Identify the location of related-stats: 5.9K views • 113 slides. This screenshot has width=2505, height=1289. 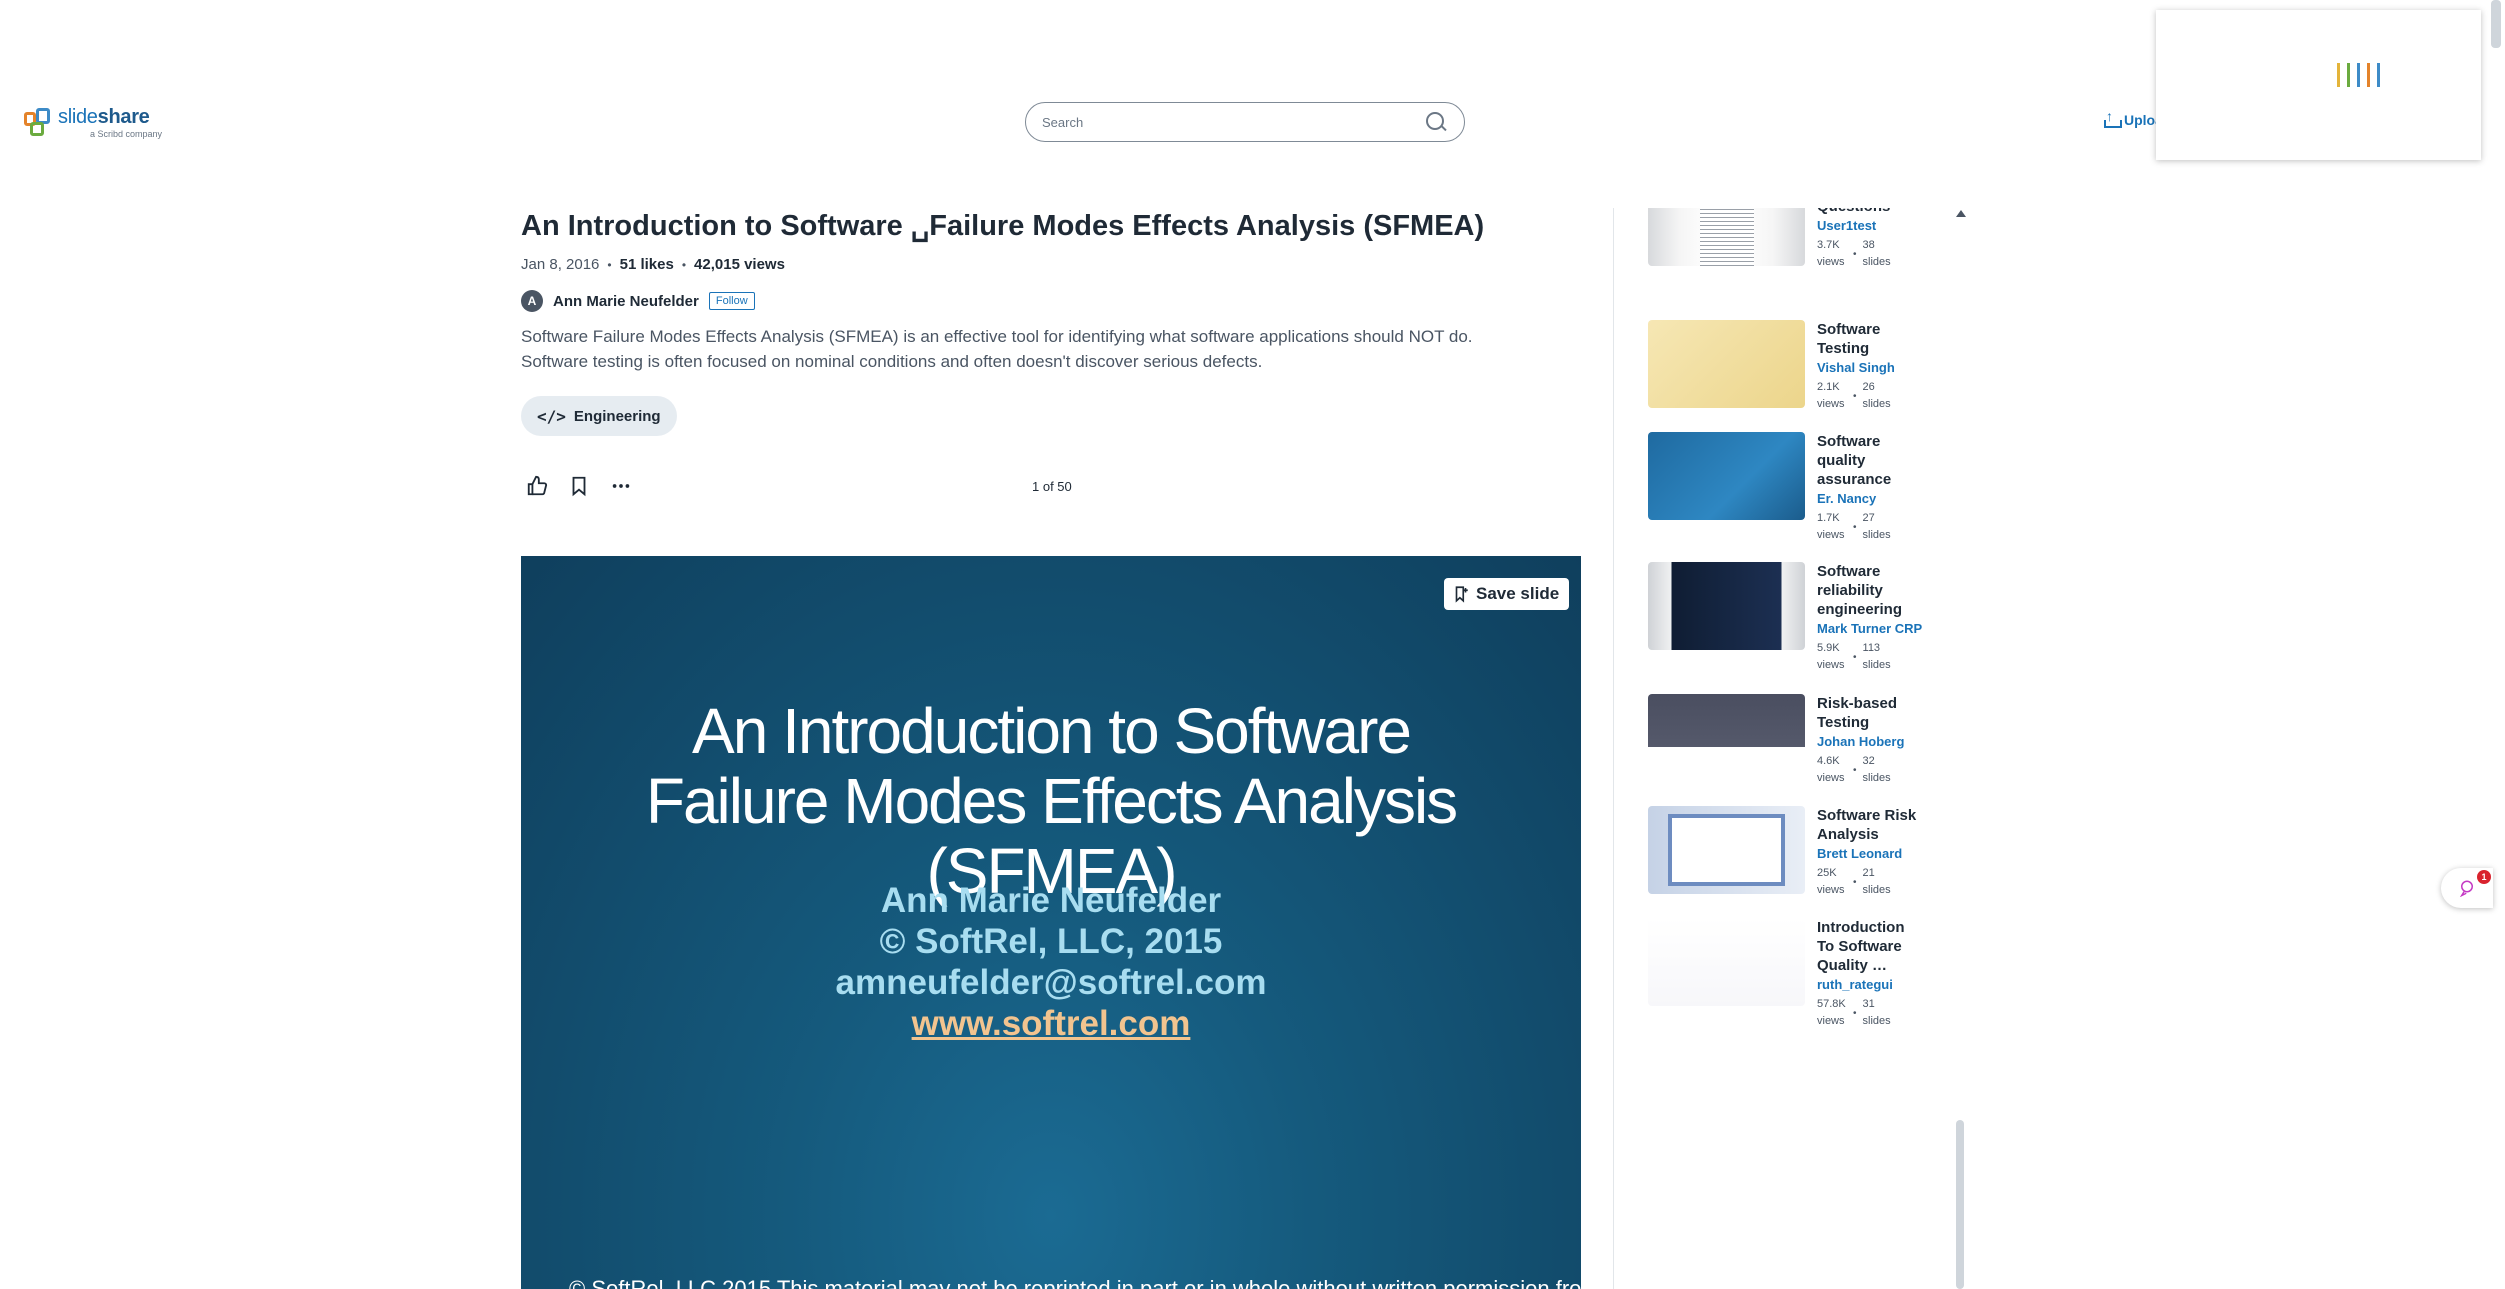
(1869, 657).